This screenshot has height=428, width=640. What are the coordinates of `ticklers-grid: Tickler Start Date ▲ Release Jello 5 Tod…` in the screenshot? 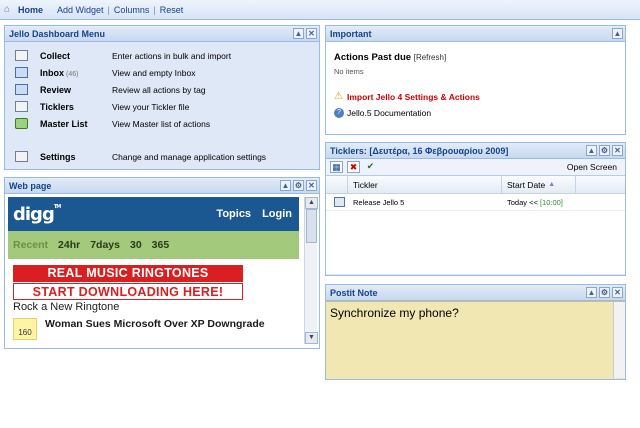 It's located at (475, 225).